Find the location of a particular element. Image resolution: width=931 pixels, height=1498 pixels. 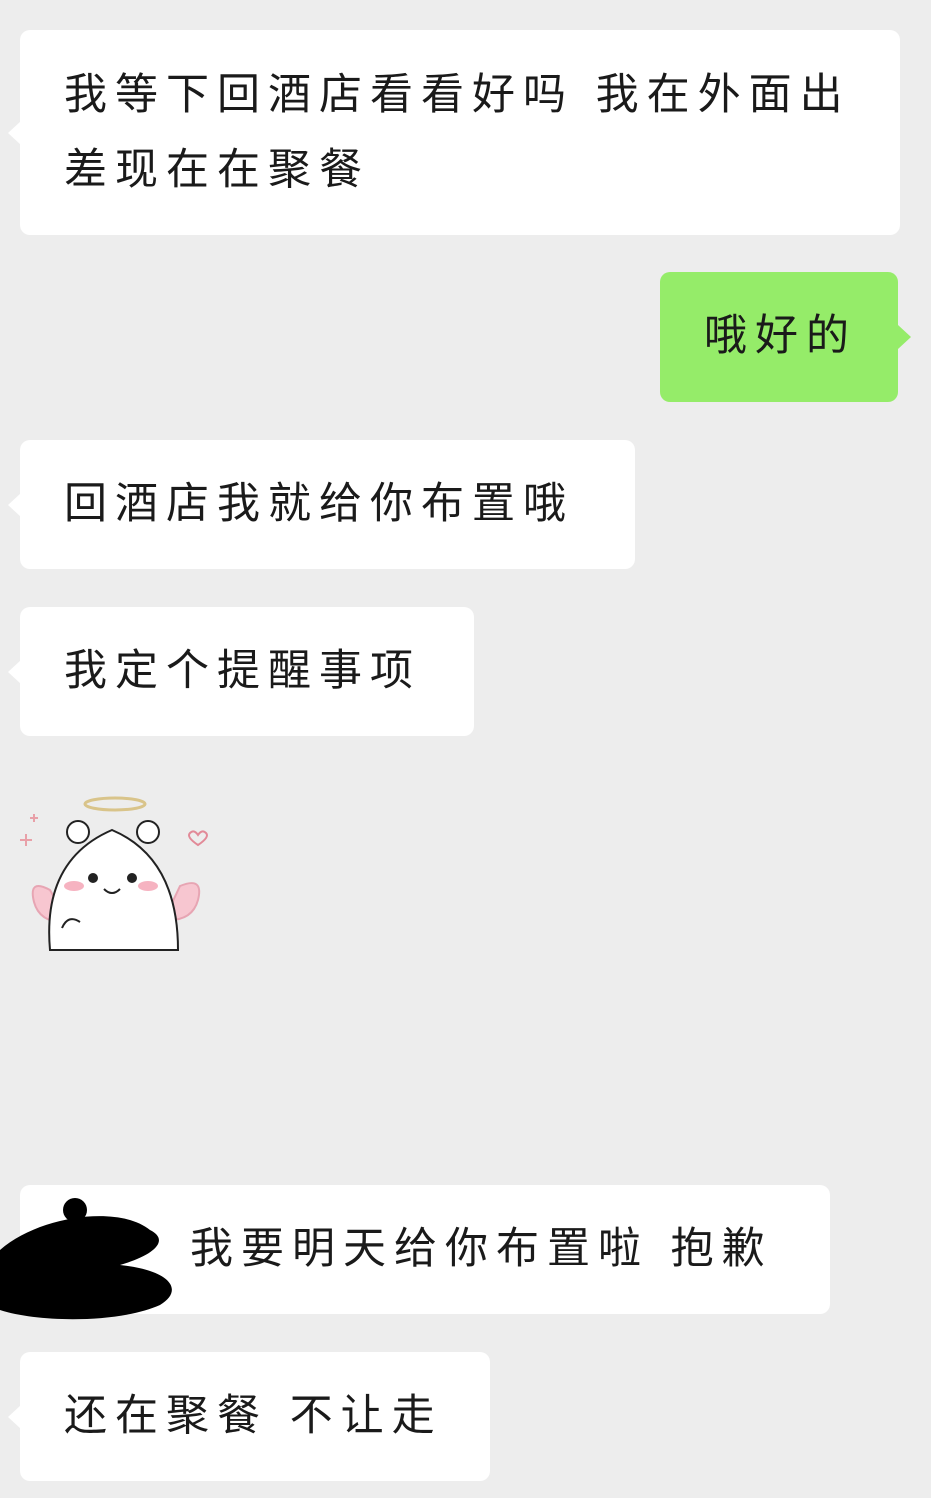

message-bubble-incoming: 还在聚餐 不让走 is located at coordinates (249, 1416).